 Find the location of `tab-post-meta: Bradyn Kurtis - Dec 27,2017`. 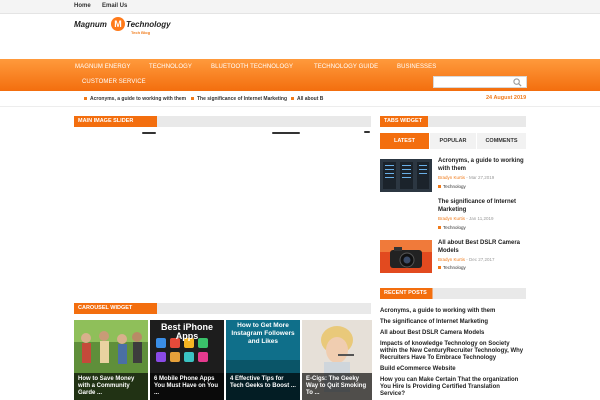

tab-post-meta: Bradyn Kurtis - Dec 27,2017 is located at coordinates (466, 259).